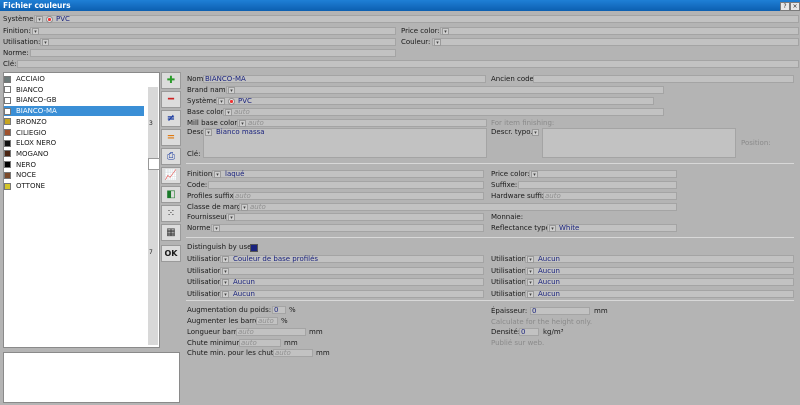 The height and width of the screenshot is (405, 800). I want to click on list-item-label: CILIEGIO, so click(31, 132).